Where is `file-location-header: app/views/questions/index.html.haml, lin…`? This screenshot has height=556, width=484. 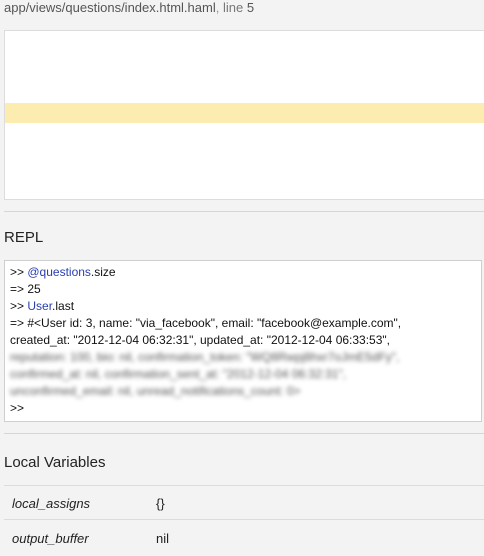
file-location-header: app/views/questions/index.html.haml, lin… is located at coordinates (244, 10).